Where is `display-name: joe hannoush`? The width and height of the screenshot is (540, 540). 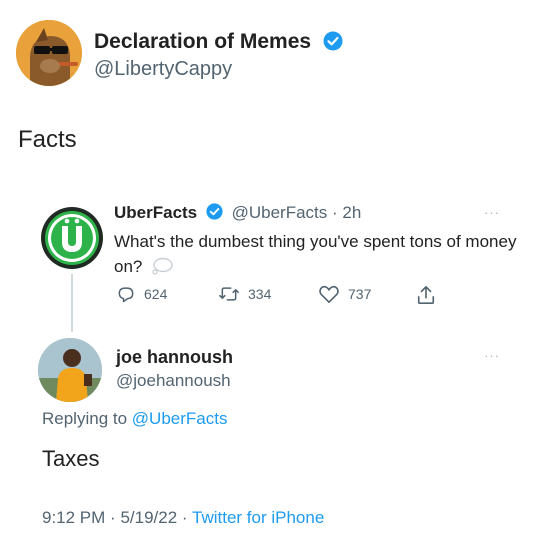 display-name: joe hannoush is located at coordinates (174, 357).